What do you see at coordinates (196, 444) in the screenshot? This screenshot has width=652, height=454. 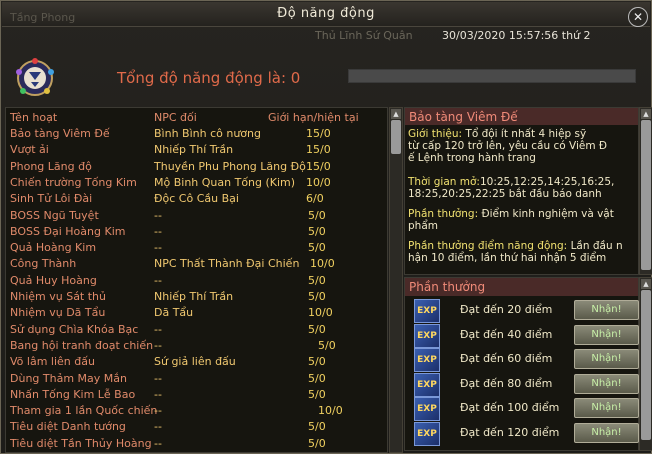 I see `table-row: Tiêu diệt Tần Thủy Hoàng -- 5/0` at bounding box center [196, 444].